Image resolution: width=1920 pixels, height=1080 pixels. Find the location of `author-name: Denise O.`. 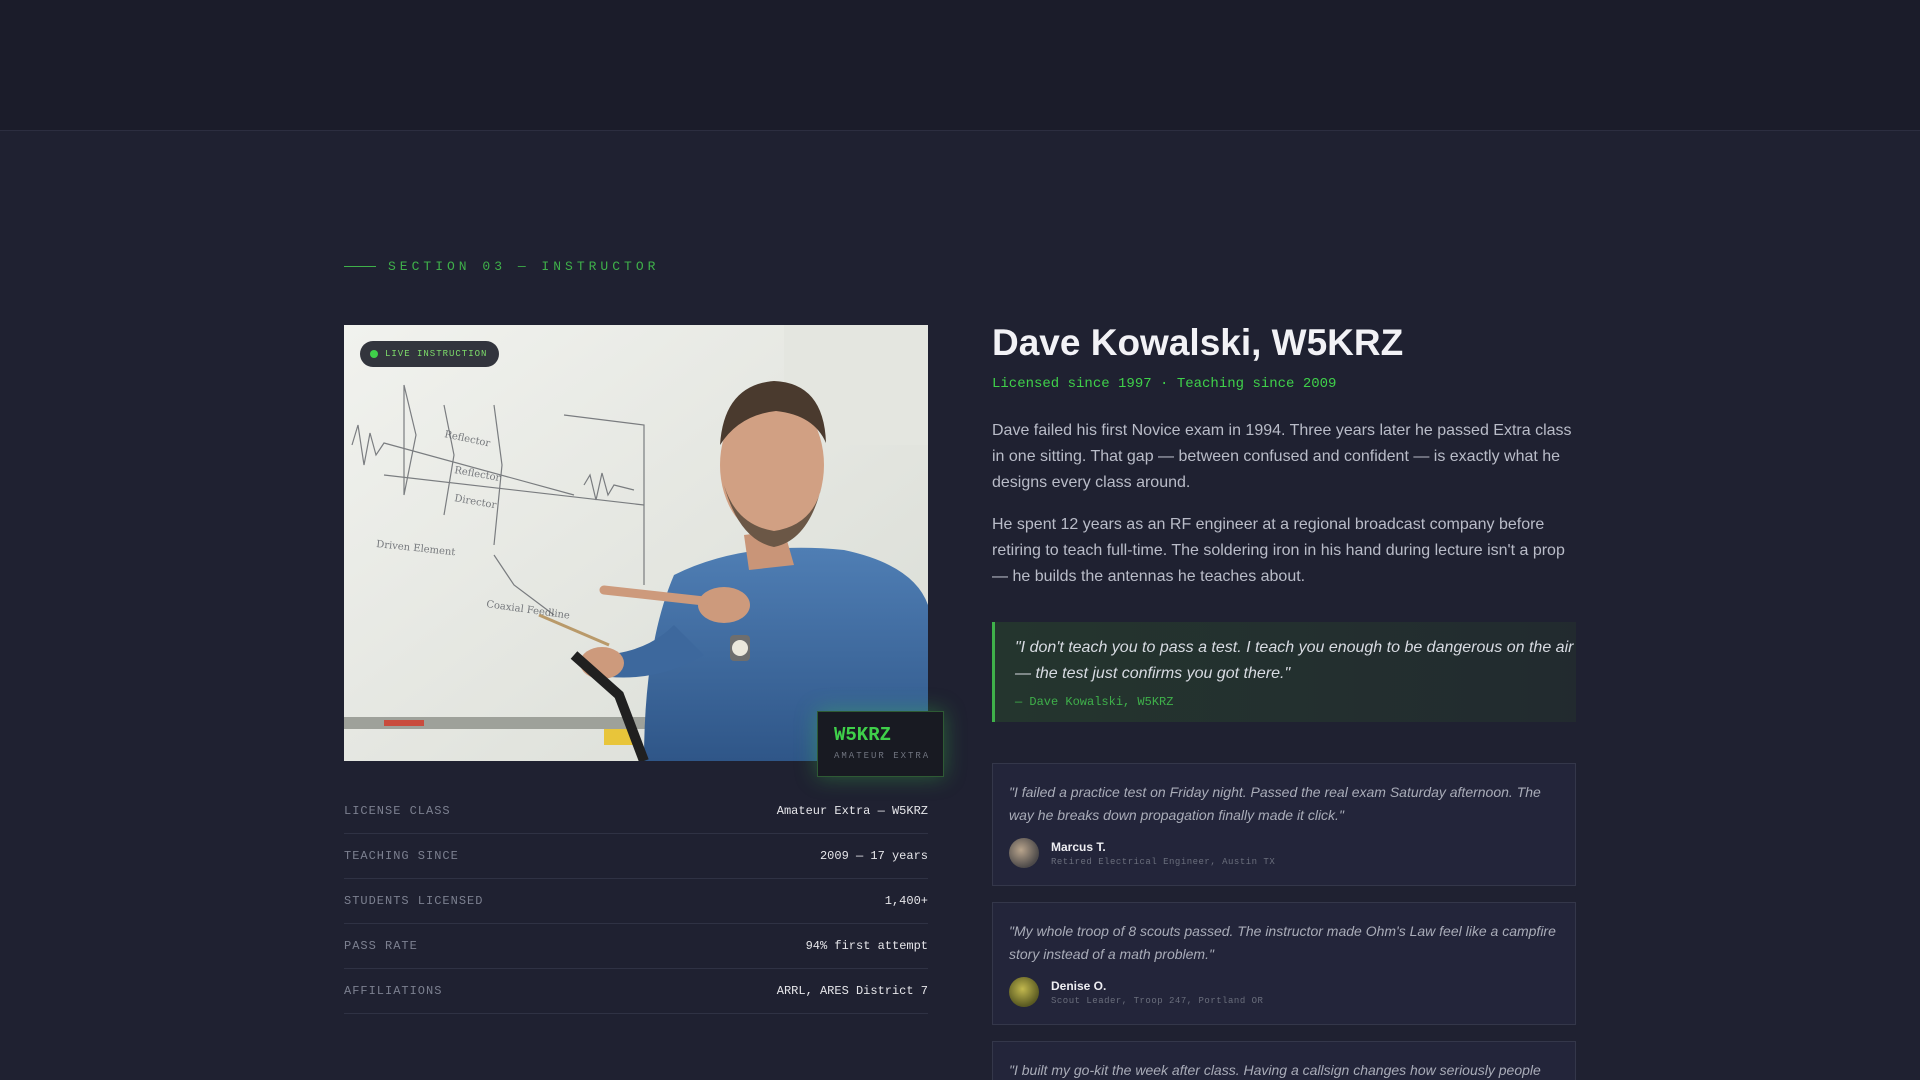

author-name: Denise O. is located at coordinates (1079, 985).